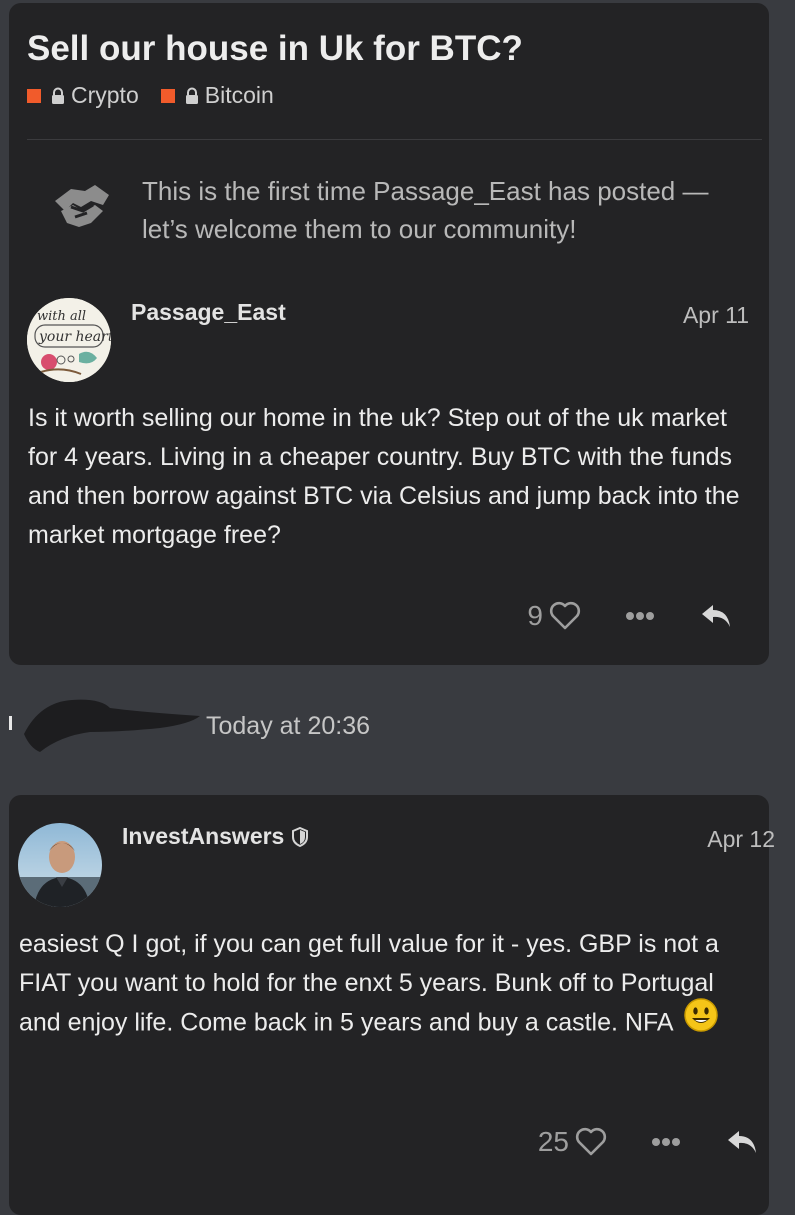 The width and height of the screenshot is (795, 1215). What do you see at coordinates (648, 1142) in the screenshot?
I see `post-actions: 25` at bounding box center [648, 1142].